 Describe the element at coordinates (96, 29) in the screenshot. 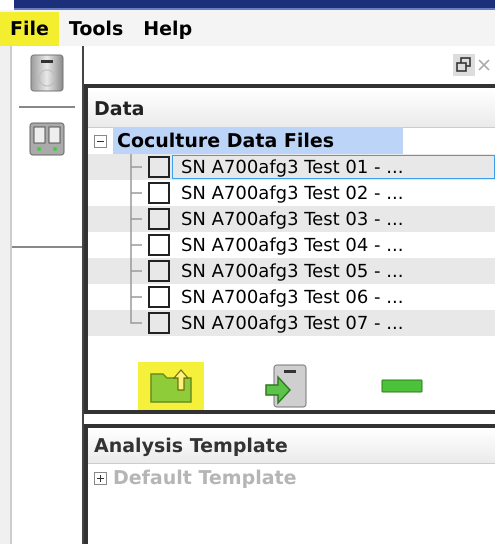

I see `menu-item: Tools` at that location.